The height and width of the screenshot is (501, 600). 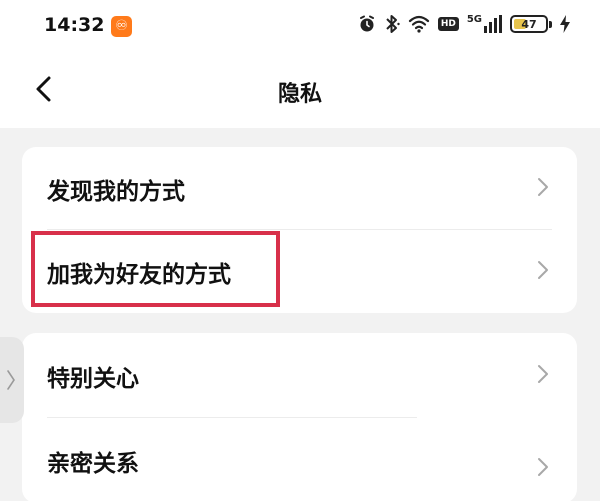 I want to click on battery-icon: 47, so click(x=531, y=24).